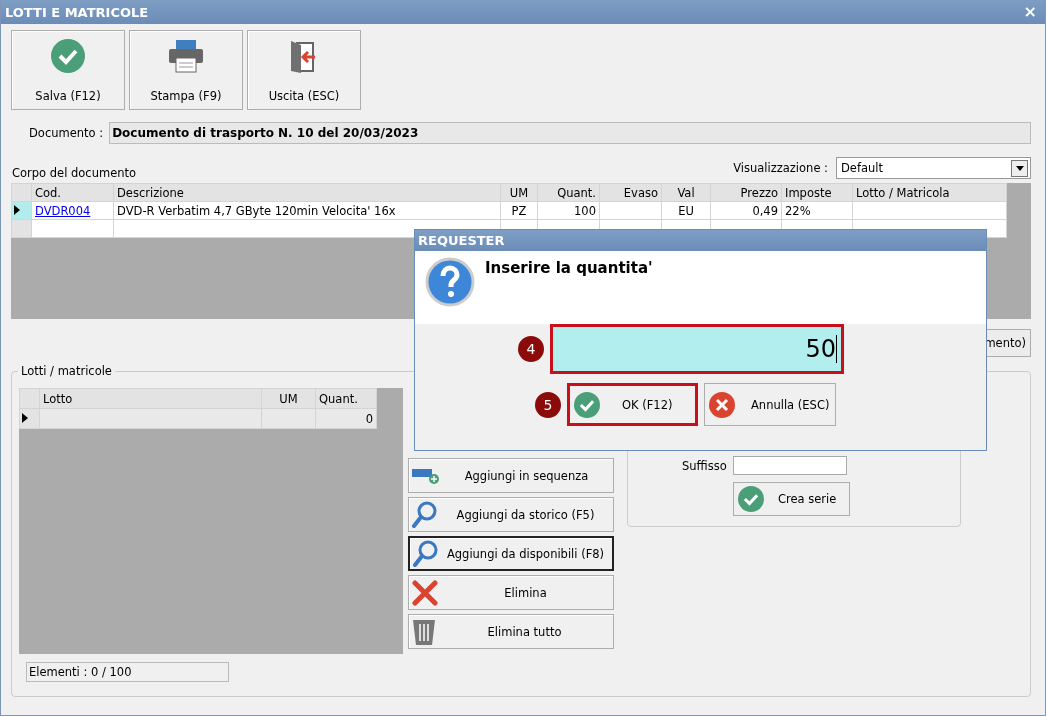  I want to click on toolbar-button: Salva (F12), so click(68, 70).